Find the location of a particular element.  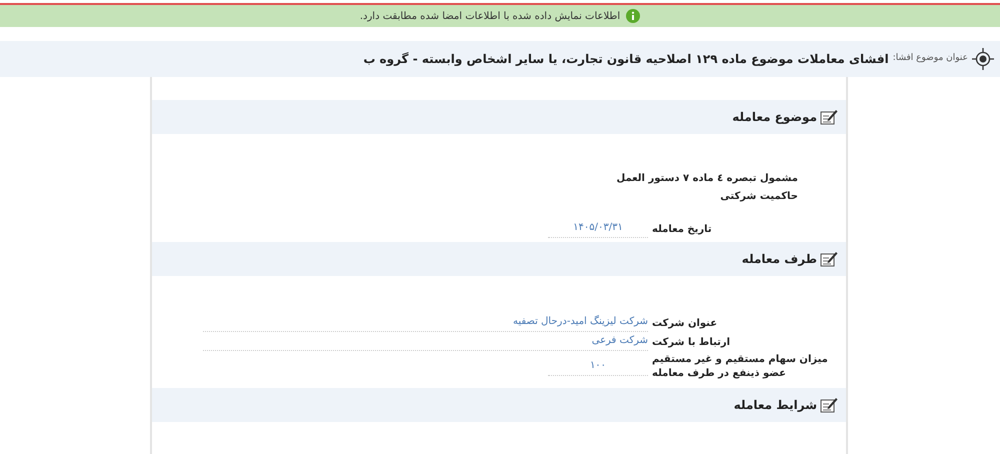

header-label: عنوان موضوع افشا: is located at coordinates (930, 59).